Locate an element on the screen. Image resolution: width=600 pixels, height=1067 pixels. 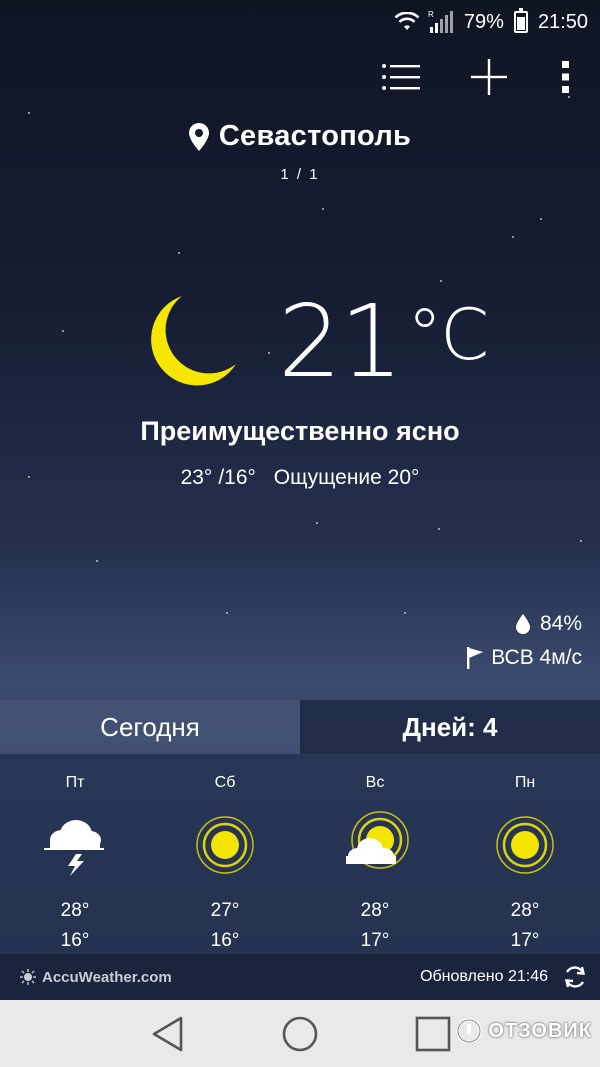
wifi-icon is located at coordinates (407, 21).